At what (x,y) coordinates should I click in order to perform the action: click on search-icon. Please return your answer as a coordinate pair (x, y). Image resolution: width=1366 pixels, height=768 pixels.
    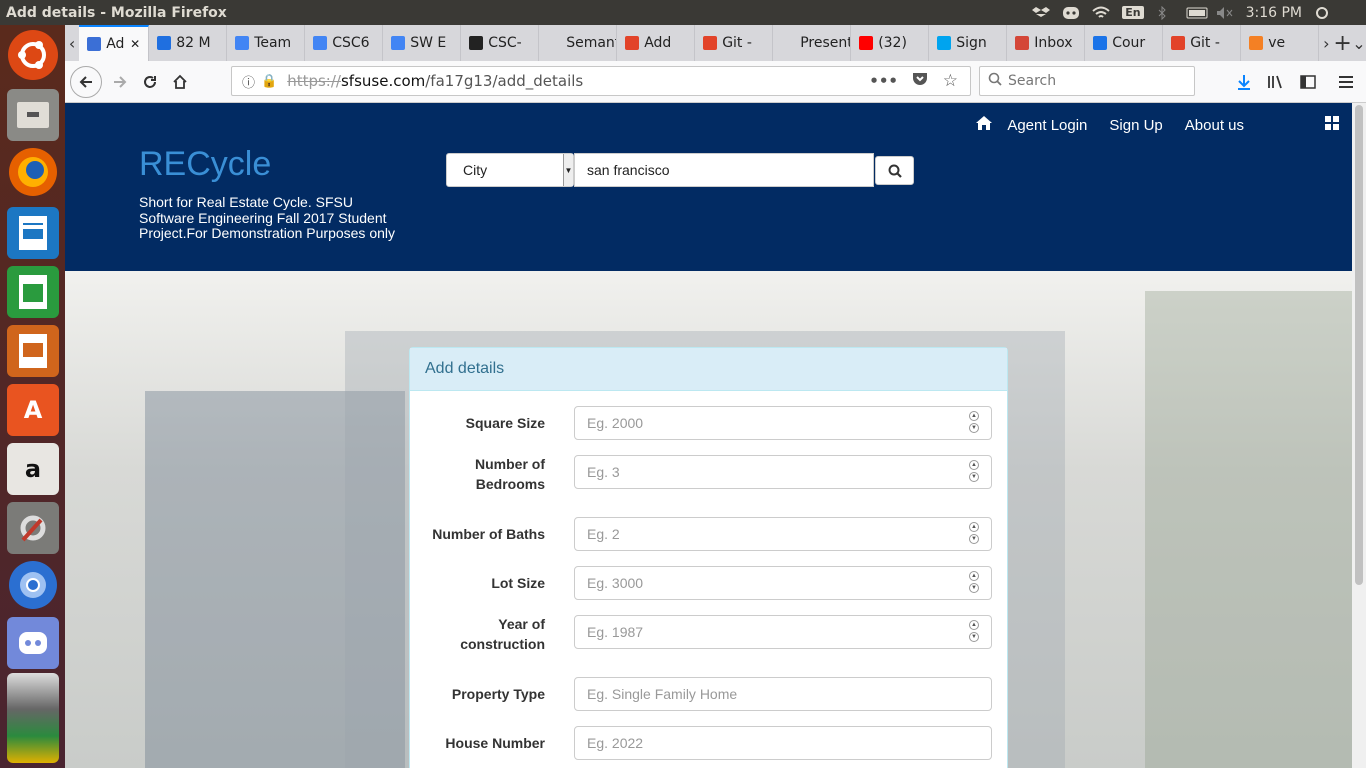
    Looking at the image, I should click on (895, 171).